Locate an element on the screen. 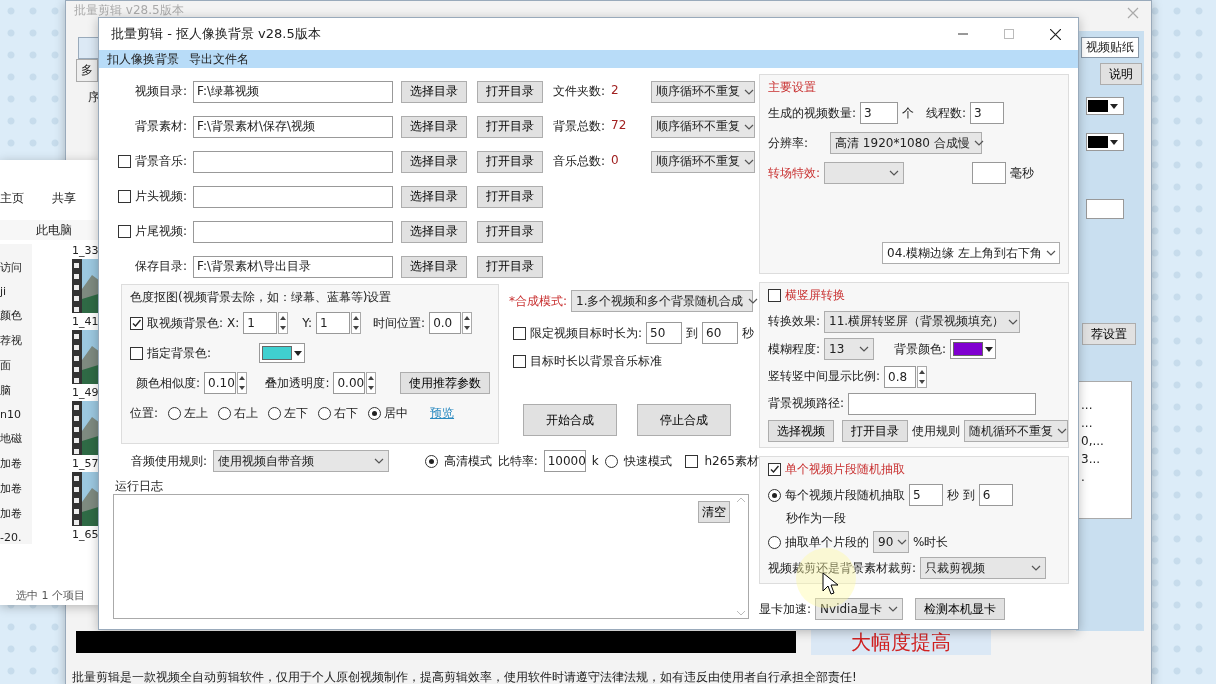 This screenshot has height=684, width=1216. input-field: 10000 is located at coordinates (564, 461).